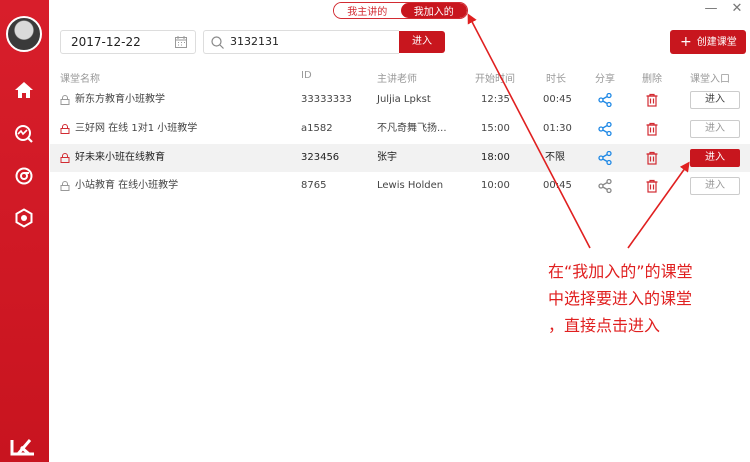 Image resolution: width=750 pixels, height=462 pixels. I want to click on avatar, so click(24, 34).